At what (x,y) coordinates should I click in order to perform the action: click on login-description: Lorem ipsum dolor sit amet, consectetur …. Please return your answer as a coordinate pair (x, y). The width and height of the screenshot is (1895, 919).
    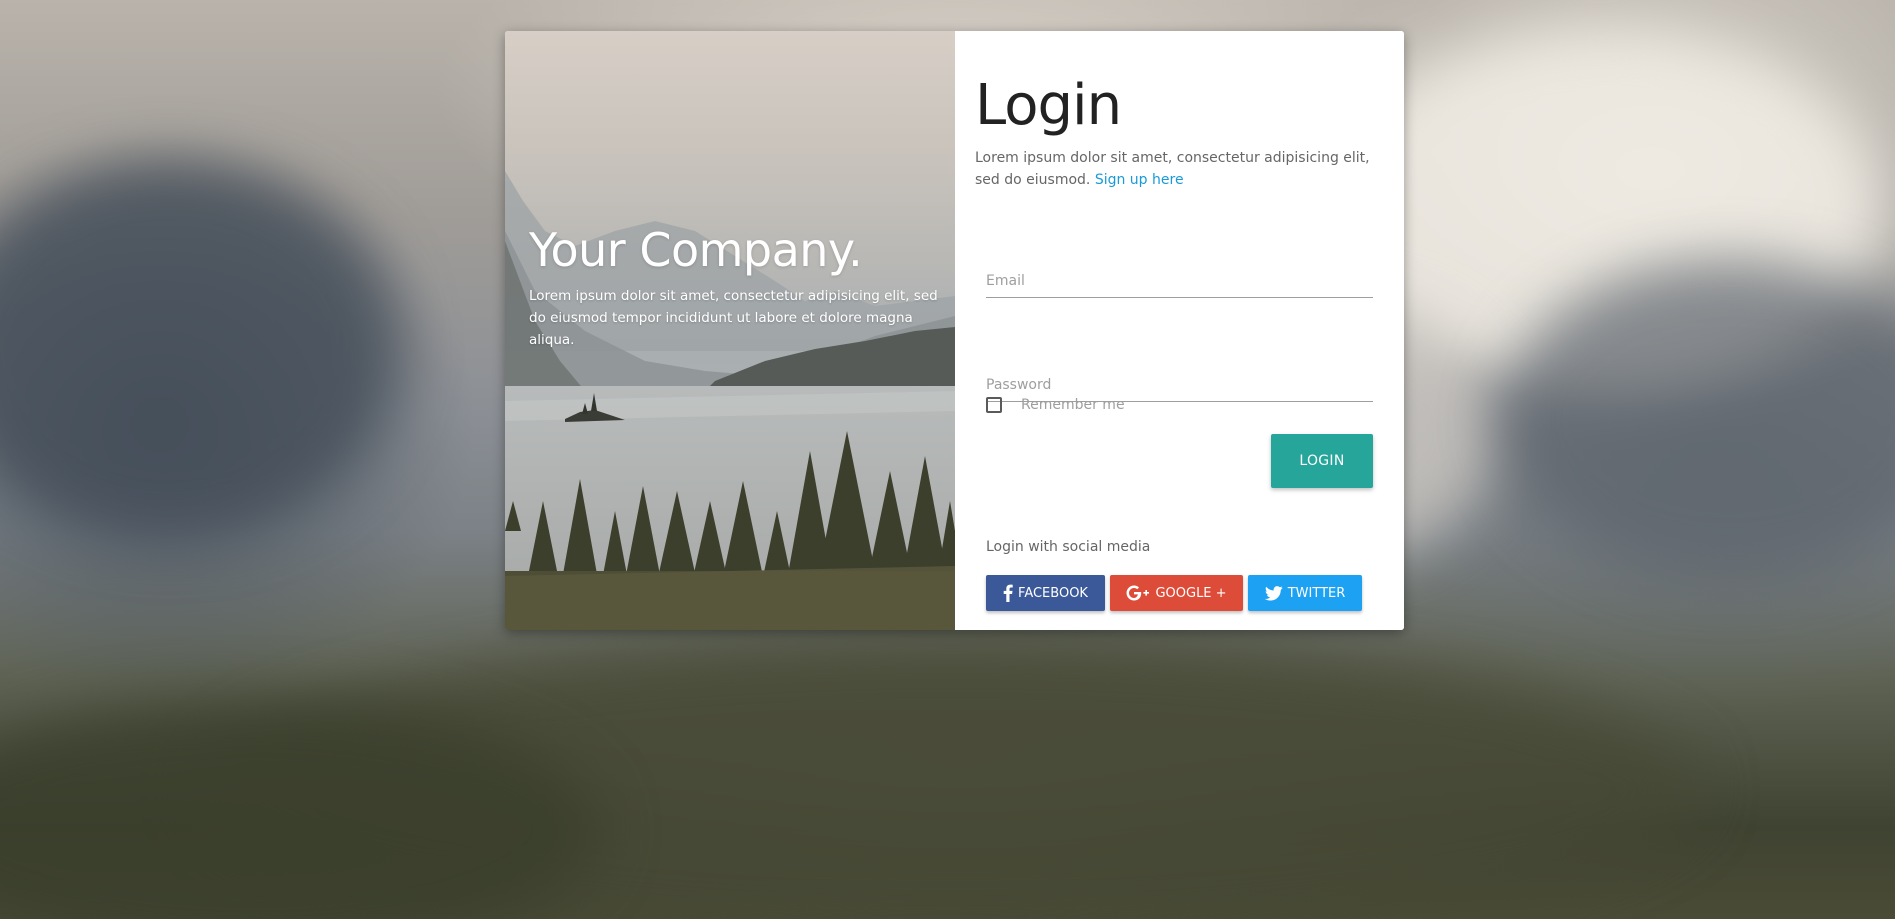
    Looking at the image, I should click on (1180, 169).